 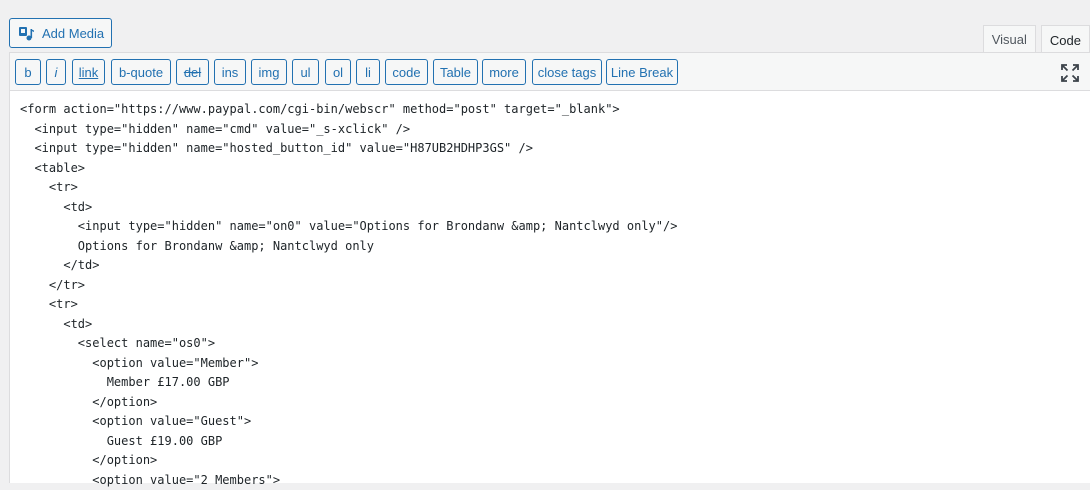 What do you see at coordinates (1070, 73) in the screenshot?
I see `fullscreen-icon` at bounding box center [1070, 73].